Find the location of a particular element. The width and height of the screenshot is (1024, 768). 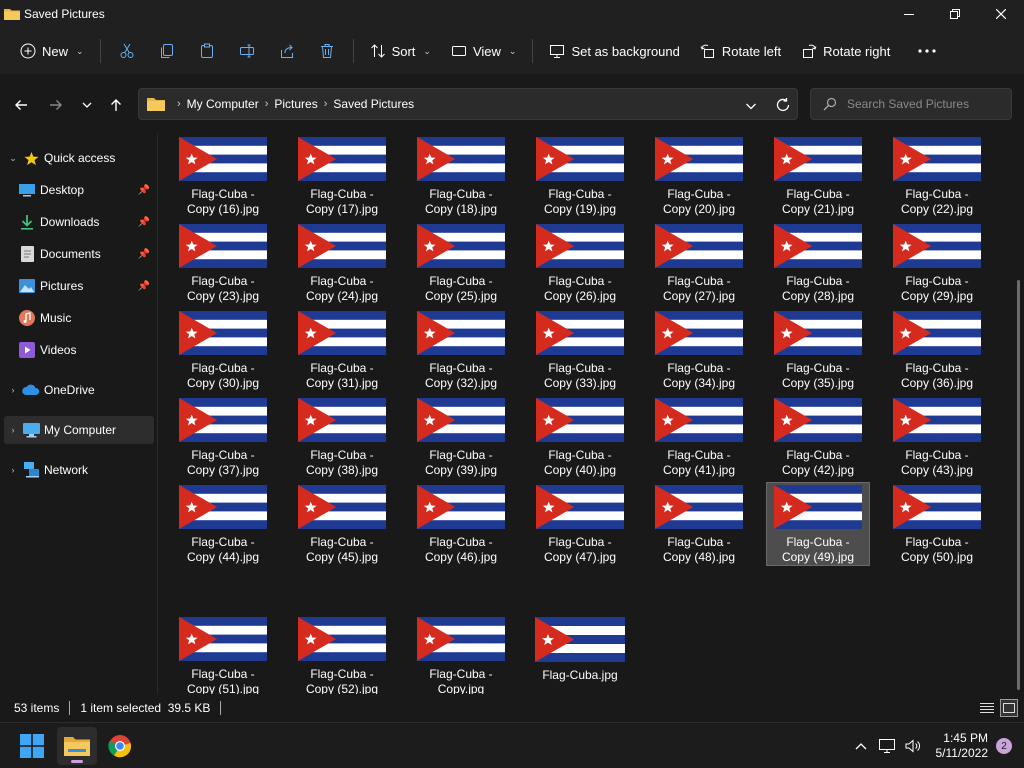

expand-chevron-icon: ⌄ is located at coordinates (13, 158).